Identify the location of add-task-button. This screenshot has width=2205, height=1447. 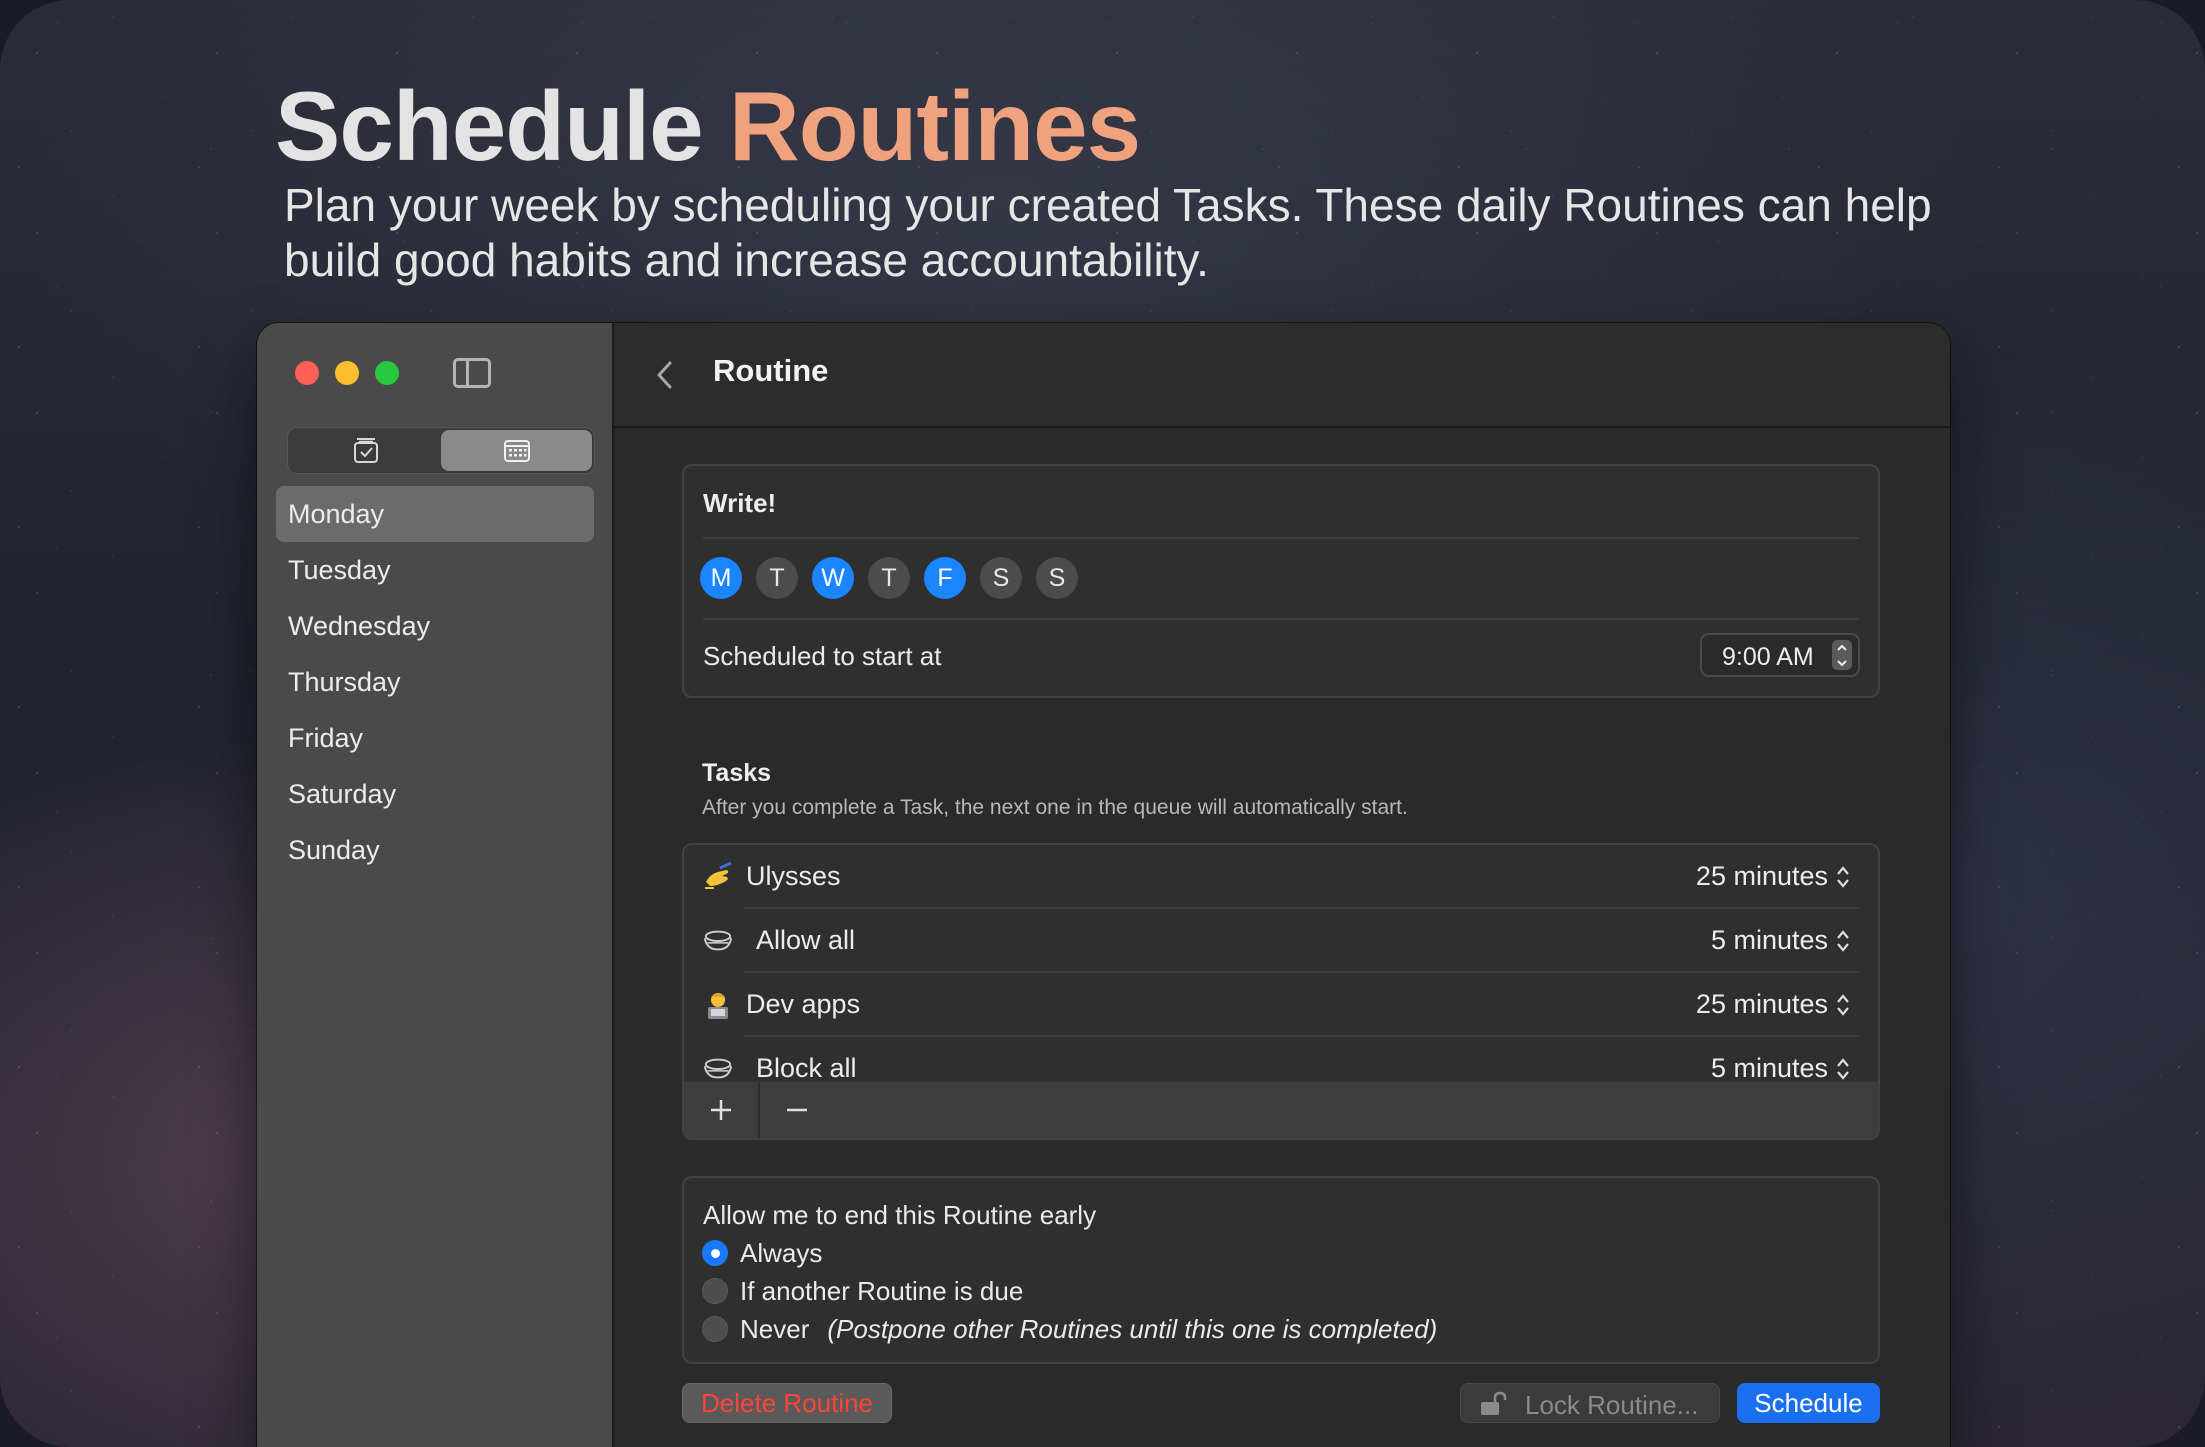
(721, 1110).